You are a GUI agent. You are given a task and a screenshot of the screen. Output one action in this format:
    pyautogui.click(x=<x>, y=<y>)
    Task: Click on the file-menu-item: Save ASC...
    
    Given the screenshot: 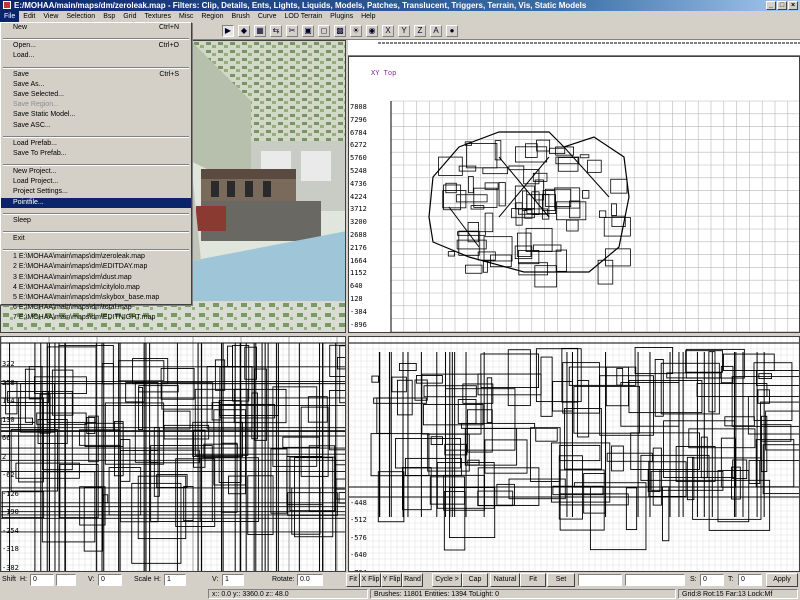 What is the action you would take?
    pyautogui.click(x=96, y=126)
    